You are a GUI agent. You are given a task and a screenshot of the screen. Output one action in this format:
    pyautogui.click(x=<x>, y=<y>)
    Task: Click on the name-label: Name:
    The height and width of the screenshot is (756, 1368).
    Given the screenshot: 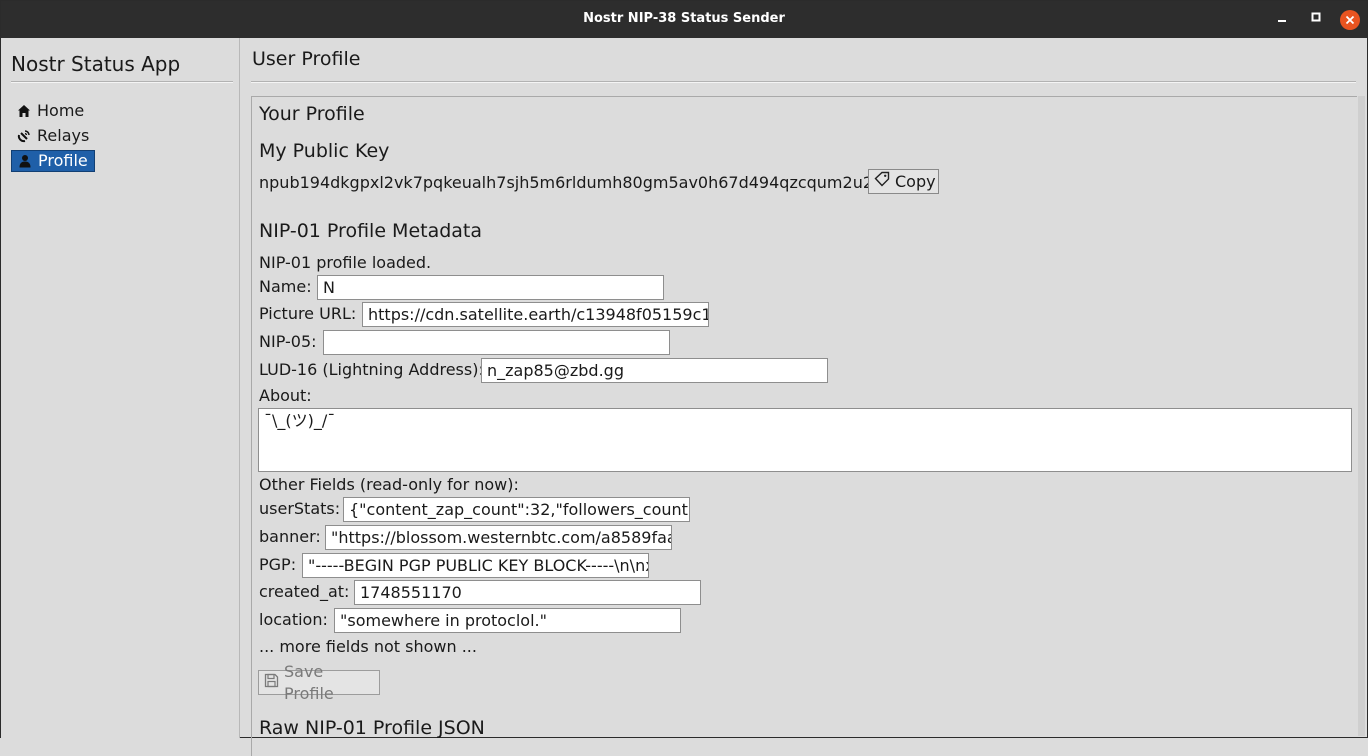 What is the action you would take?
    pyautogui.click(x=285, y=286)
    